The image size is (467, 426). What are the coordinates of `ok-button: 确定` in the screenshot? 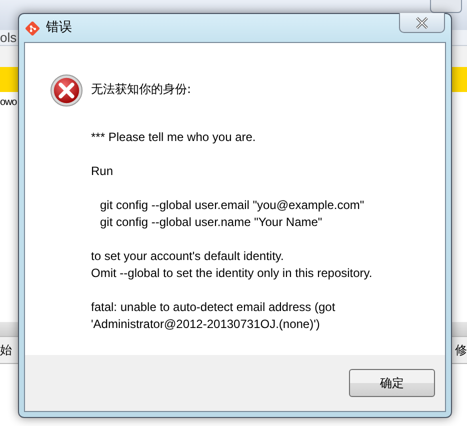 It's located at (392, 383).